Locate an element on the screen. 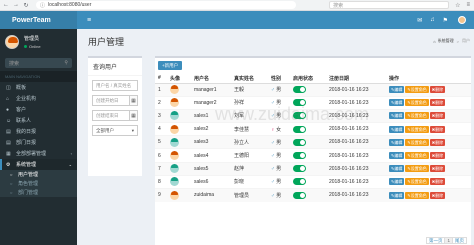  add-user-button: +新用户 is located at coordinates (170, 65).